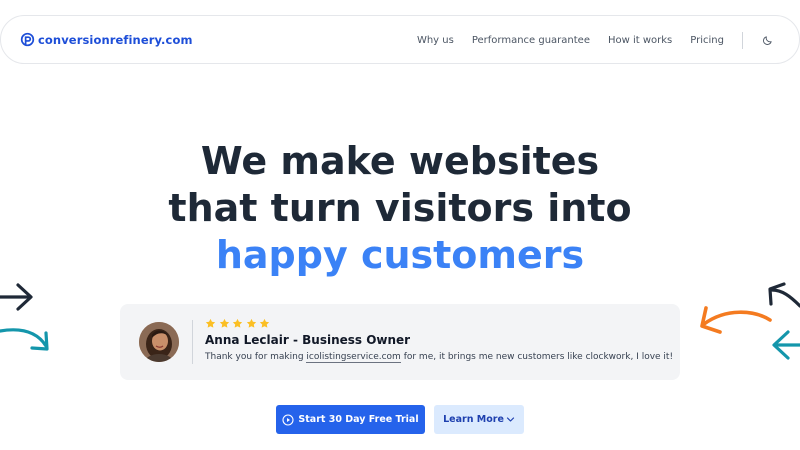 The height and width of the screenshot is (450, 800). What do you see at coordinates (473, 419) in the screenshot?
I see `learn-more-label: Learn More` at bounding box center [473, 419].